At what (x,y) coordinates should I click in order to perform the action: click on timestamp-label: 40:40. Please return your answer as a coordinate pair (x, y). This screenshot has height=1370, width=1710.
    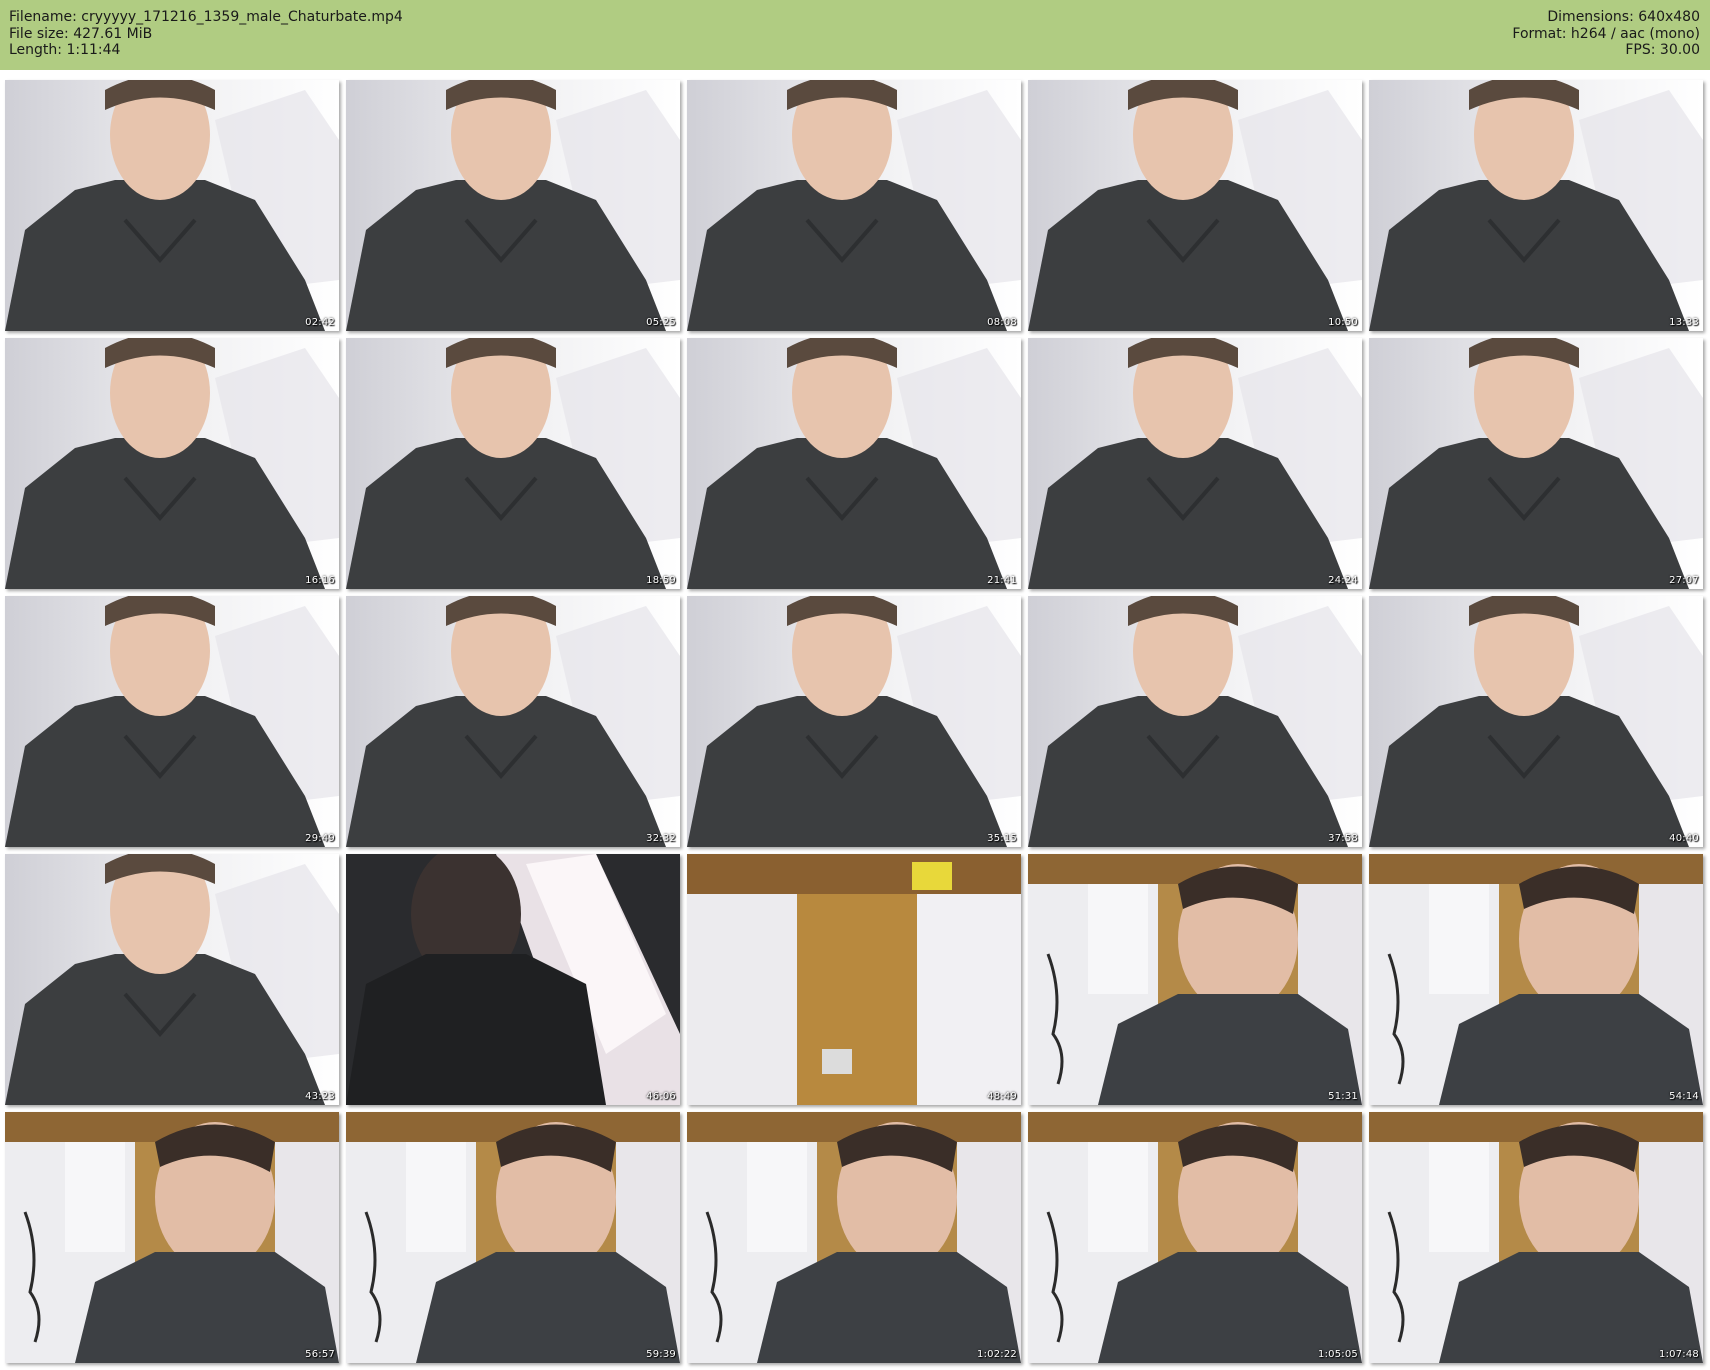
    Looking at the image, I should click on (1684, 838).